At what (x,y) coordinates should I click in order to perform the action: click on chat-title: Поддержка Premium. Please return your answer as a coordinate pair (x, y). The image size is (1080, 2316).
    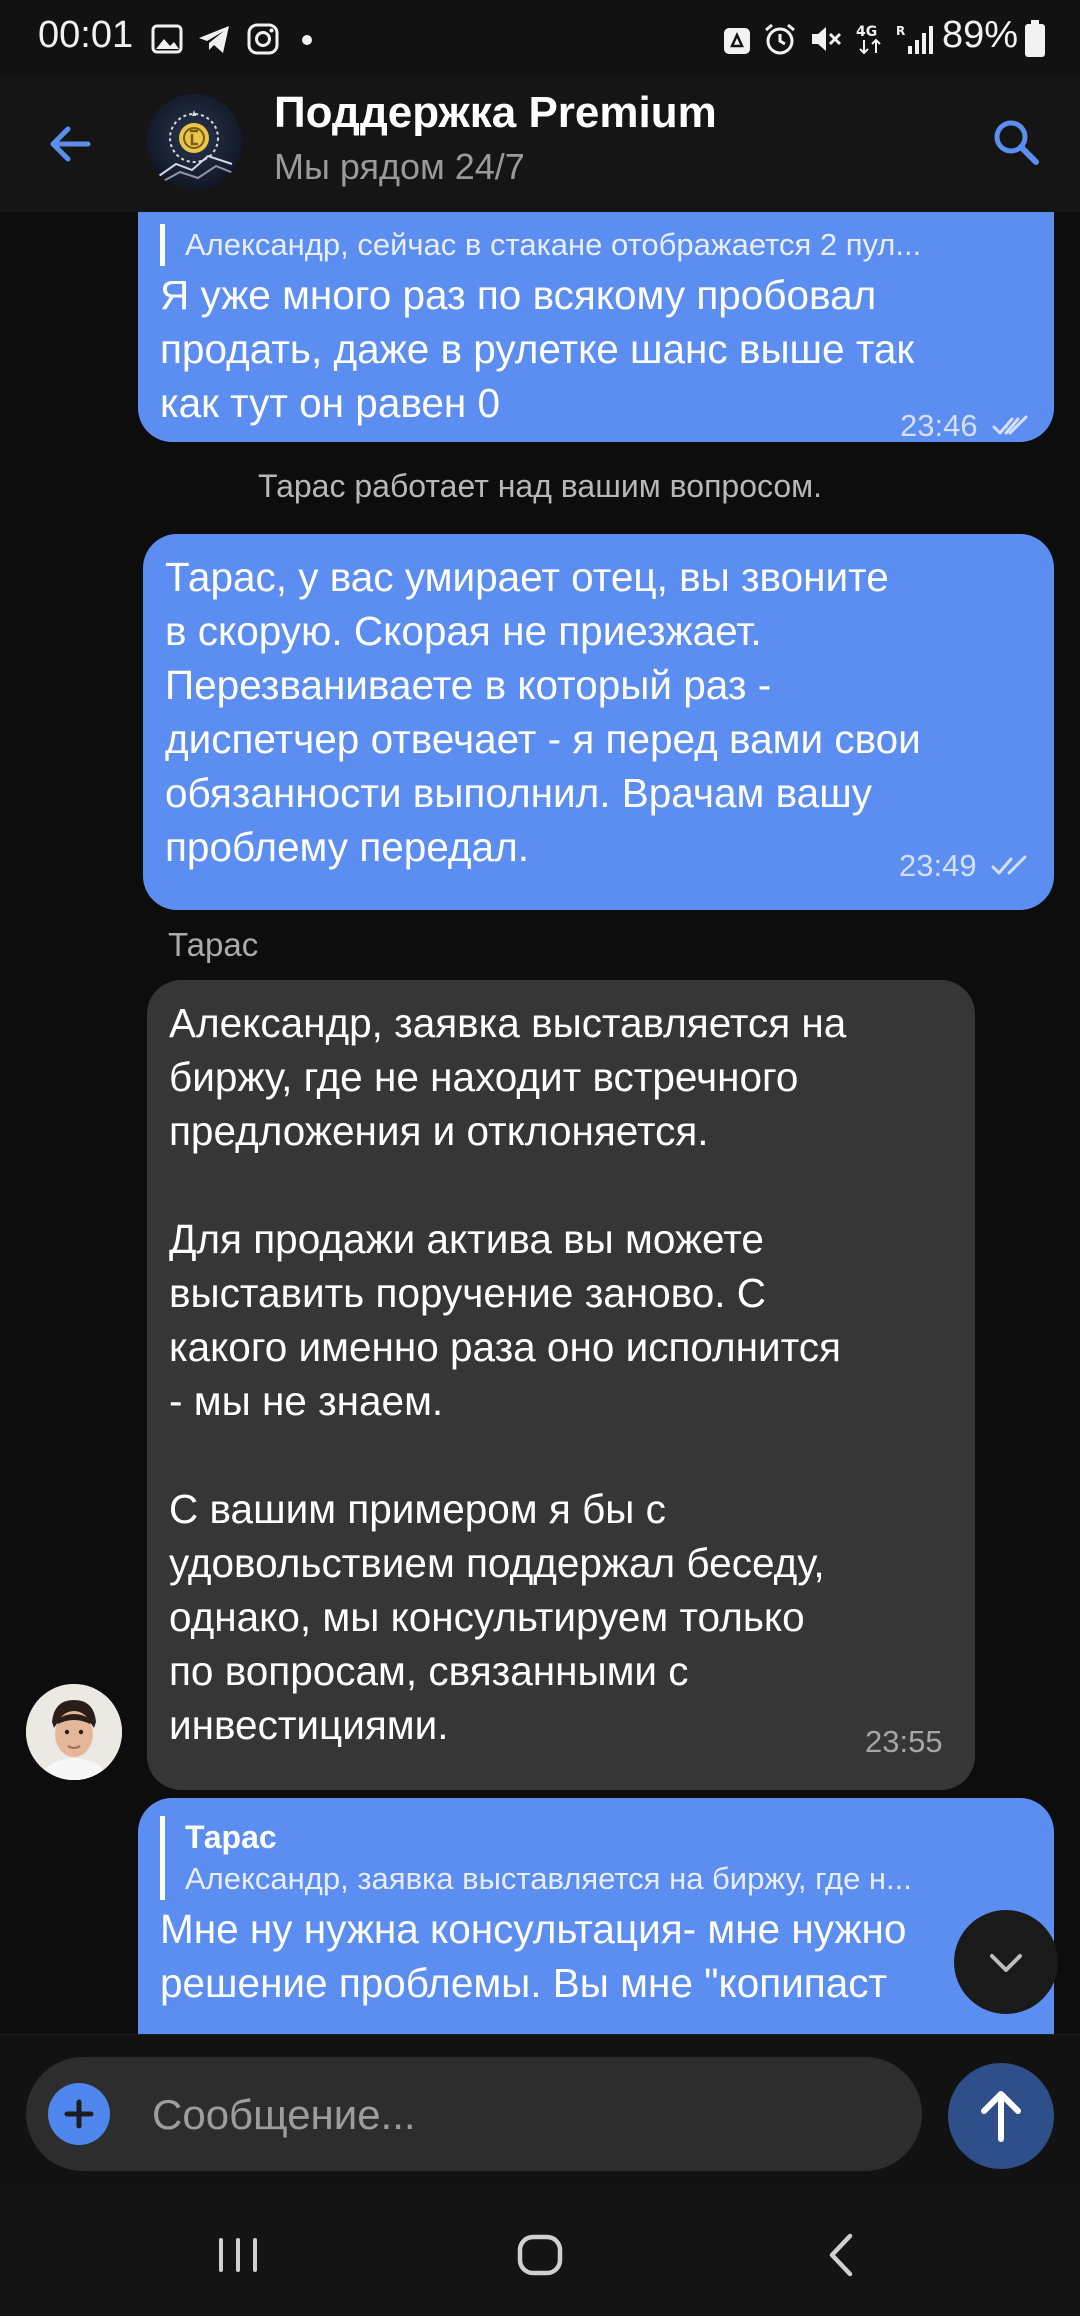
    Looking at the image, I should click on (495, 113).